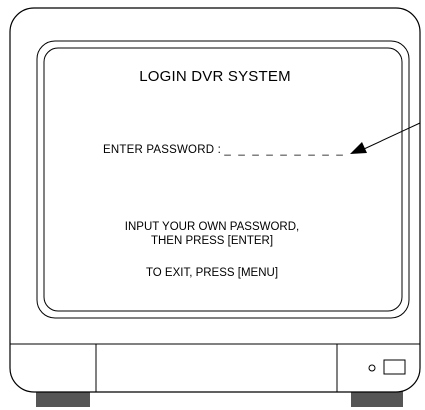 This screenshot has height=410, width=425. I want to click on exit-hint: TO EXIT, PRESS [MENU], so click(212, 273).